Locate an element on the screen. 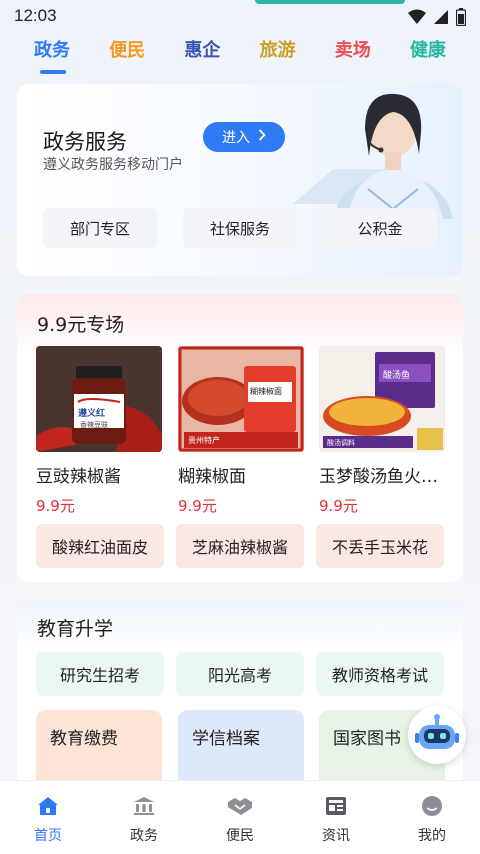 The image size is (480, 854). deal-tag-chip: 不丢手玉米花 is located at coordinates (380, 546).